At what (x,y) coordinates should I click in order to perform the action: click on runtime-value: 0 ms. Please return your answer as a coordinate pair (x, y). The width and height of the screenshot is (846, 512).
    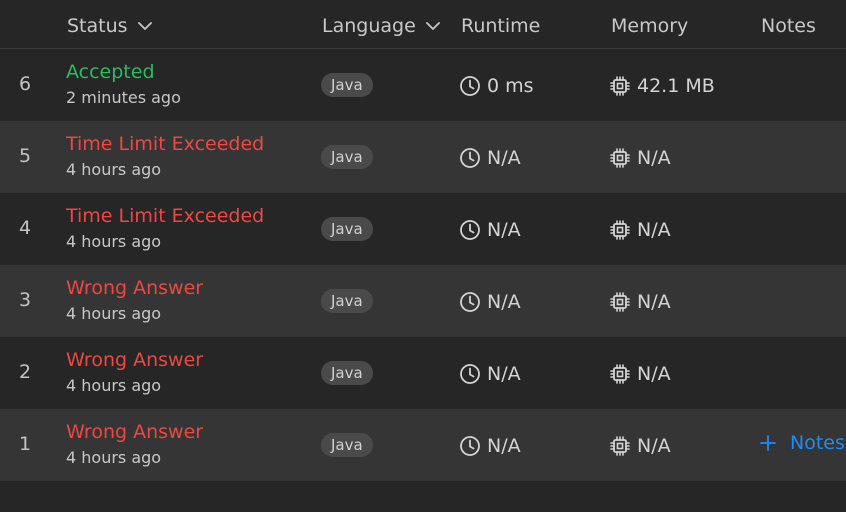
    Looking at the image, I should click on (510, 86).